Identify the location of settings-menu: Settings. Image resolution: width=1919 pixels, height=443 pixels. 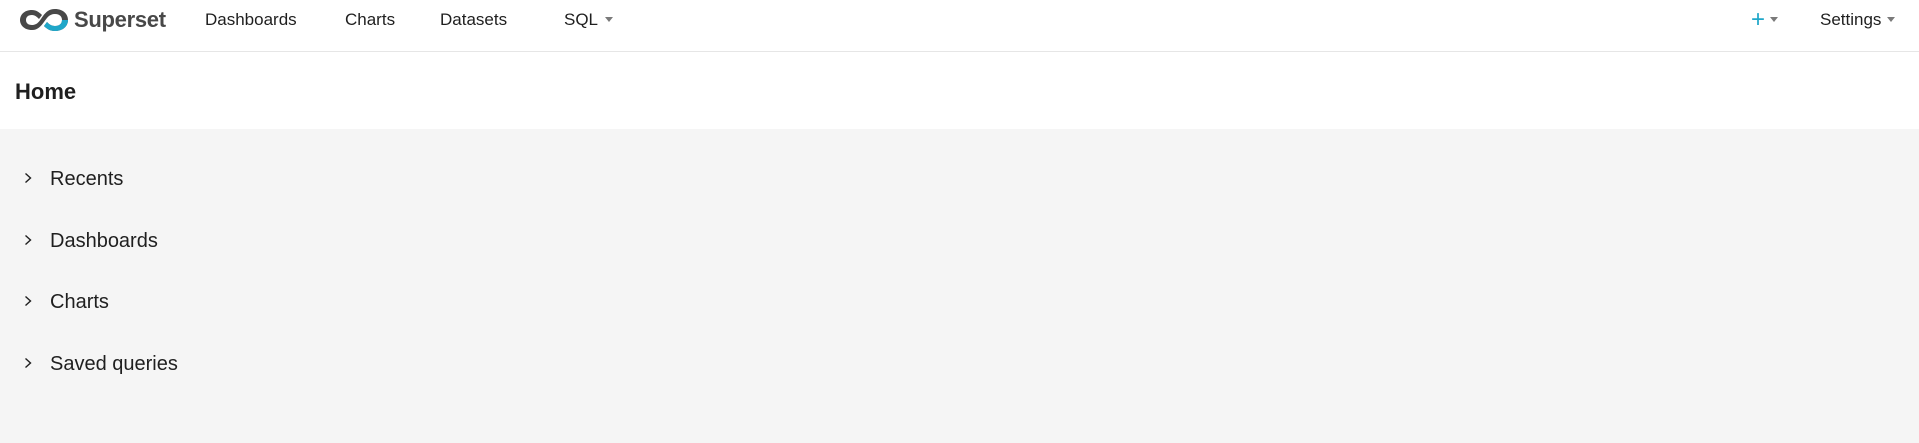
(1858, 20).